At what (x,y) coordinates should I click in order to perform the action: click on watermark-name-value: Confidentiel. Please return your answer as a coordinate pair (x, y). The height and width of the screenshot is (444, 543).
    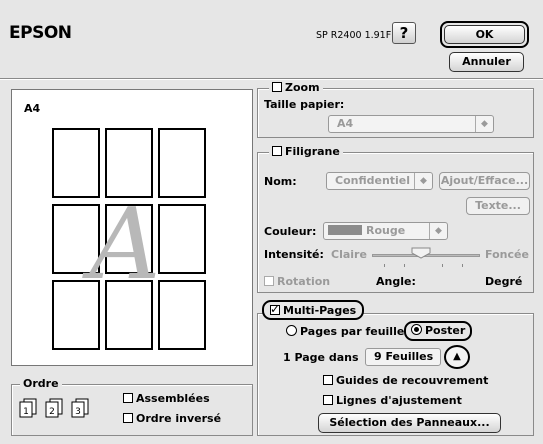
    Looking at the image, I should click on (373, 180).